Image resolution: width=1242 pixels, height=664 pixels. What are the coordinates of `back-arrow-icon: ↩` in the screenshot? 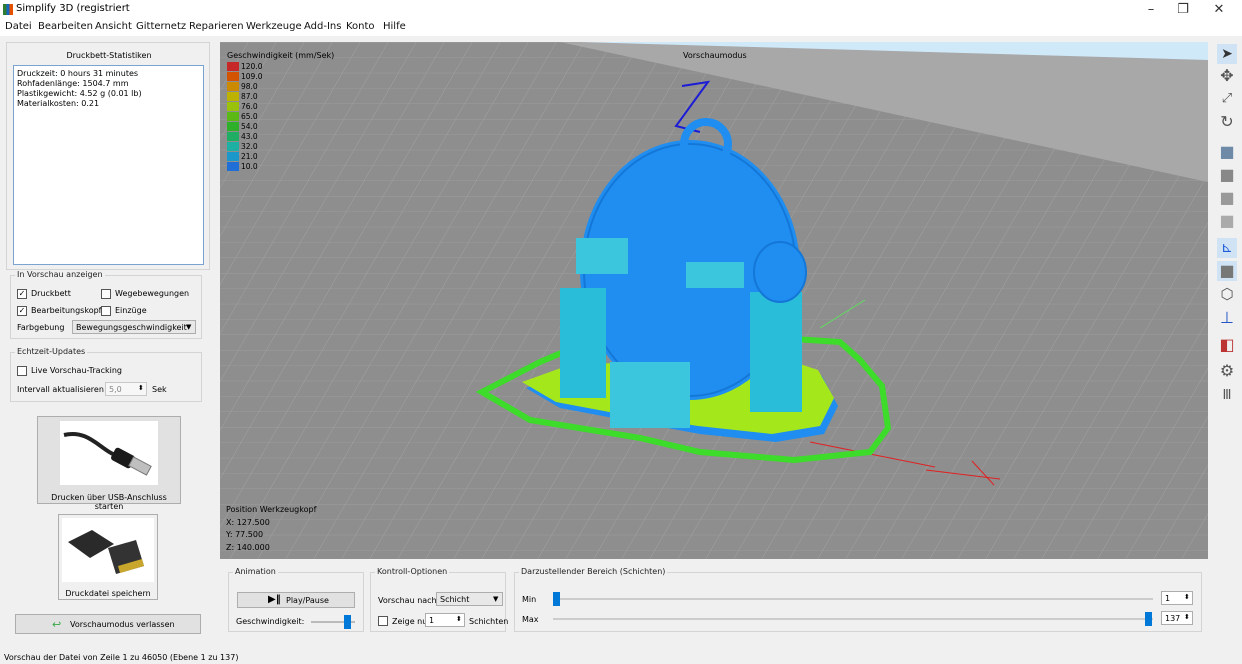 It's located at (57, 624).